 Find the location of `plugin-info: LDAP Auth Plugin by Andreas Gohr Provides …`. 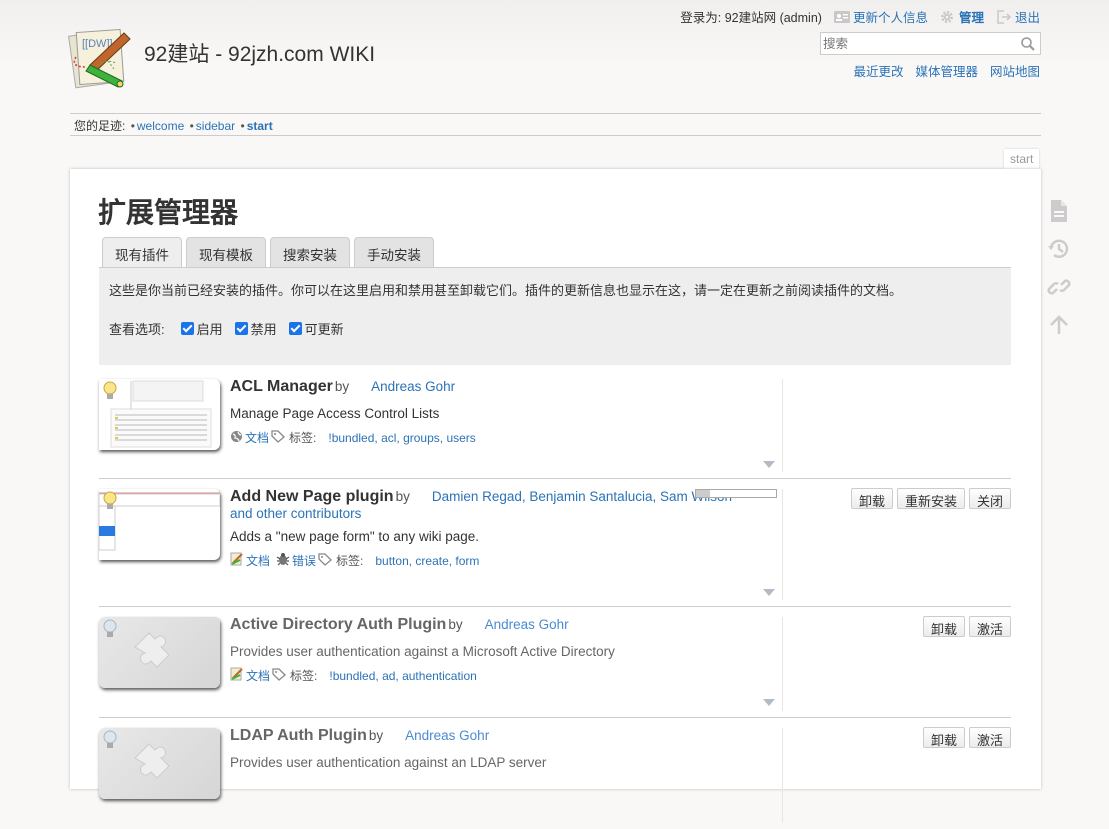

plugin-info: LDAP Auth Plugin by Andreas Gohr Provides … is located at coordinates (502, 748).